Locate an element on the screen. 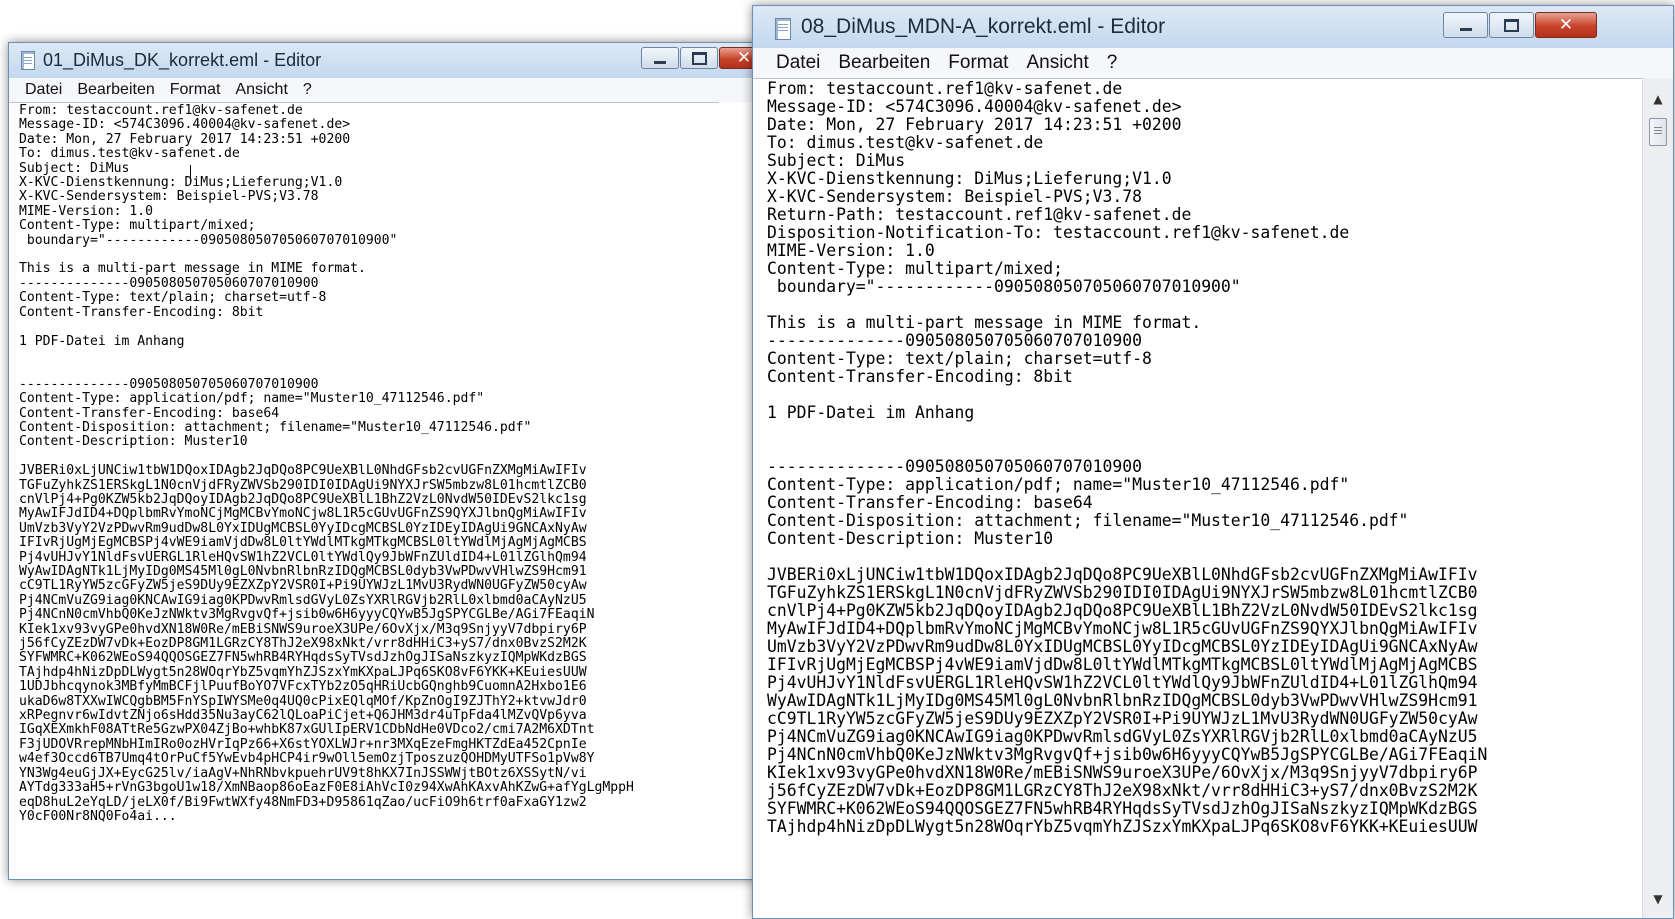 This screenshot has height=919, width=1675. close-button: ✕ is located at coordinates (1566, 25).